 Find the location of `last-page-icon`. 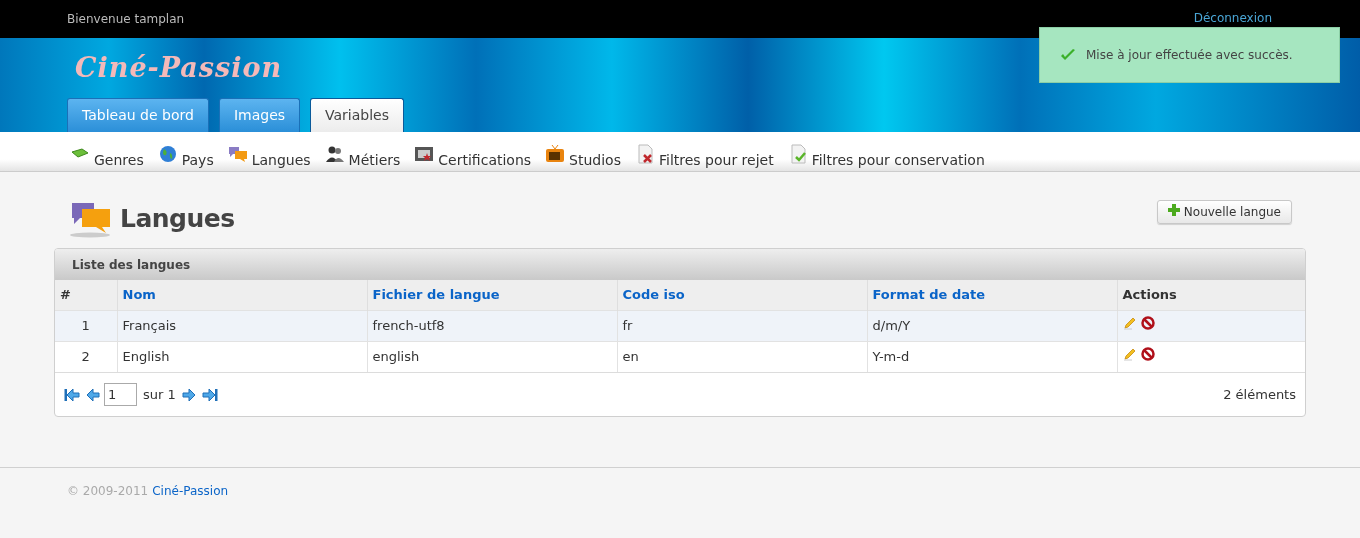

last-page-icon is located at coordinates (209, 394).